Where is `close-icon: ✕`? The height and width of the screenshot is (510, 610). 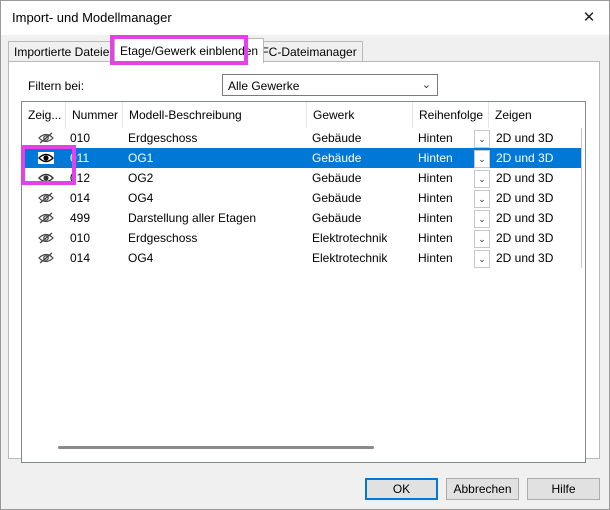 close-icon: ✕ is located at coordinates (589, 18).